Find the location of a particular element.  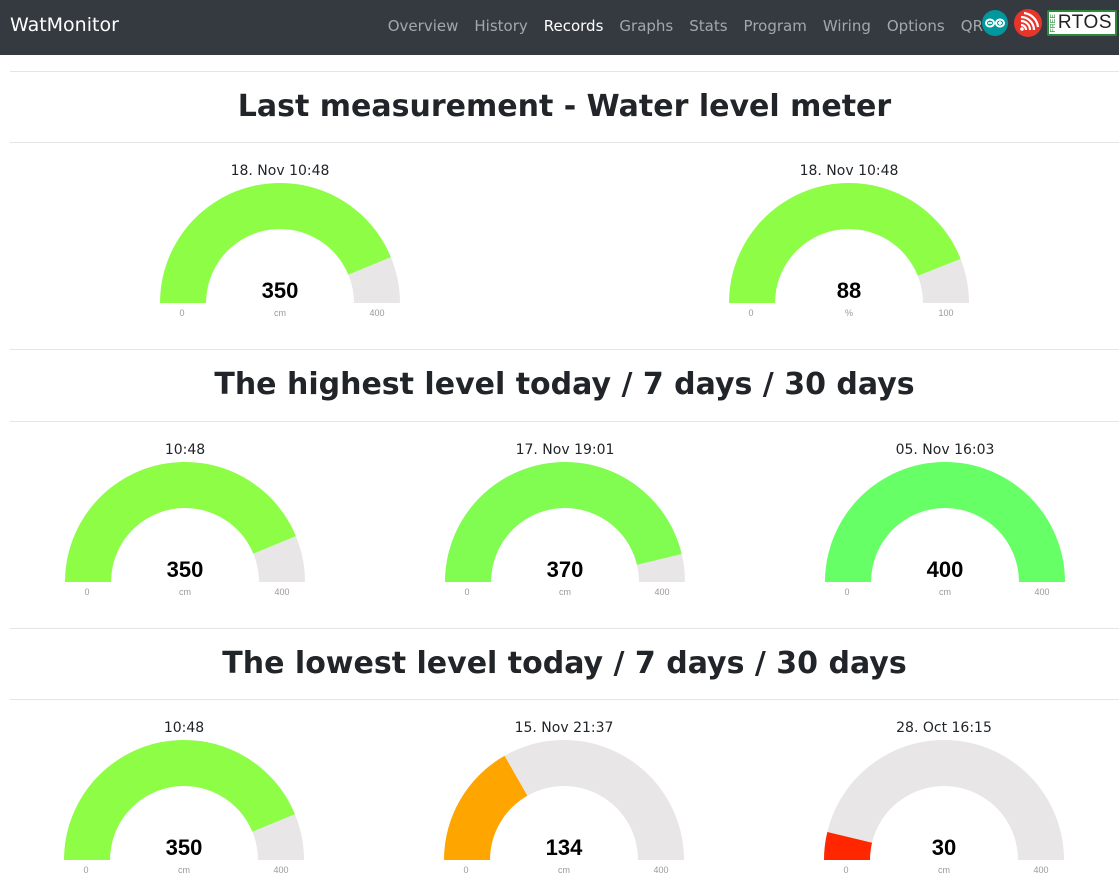

freertos-free-text: FREE is located at coordinates (1053, 23).